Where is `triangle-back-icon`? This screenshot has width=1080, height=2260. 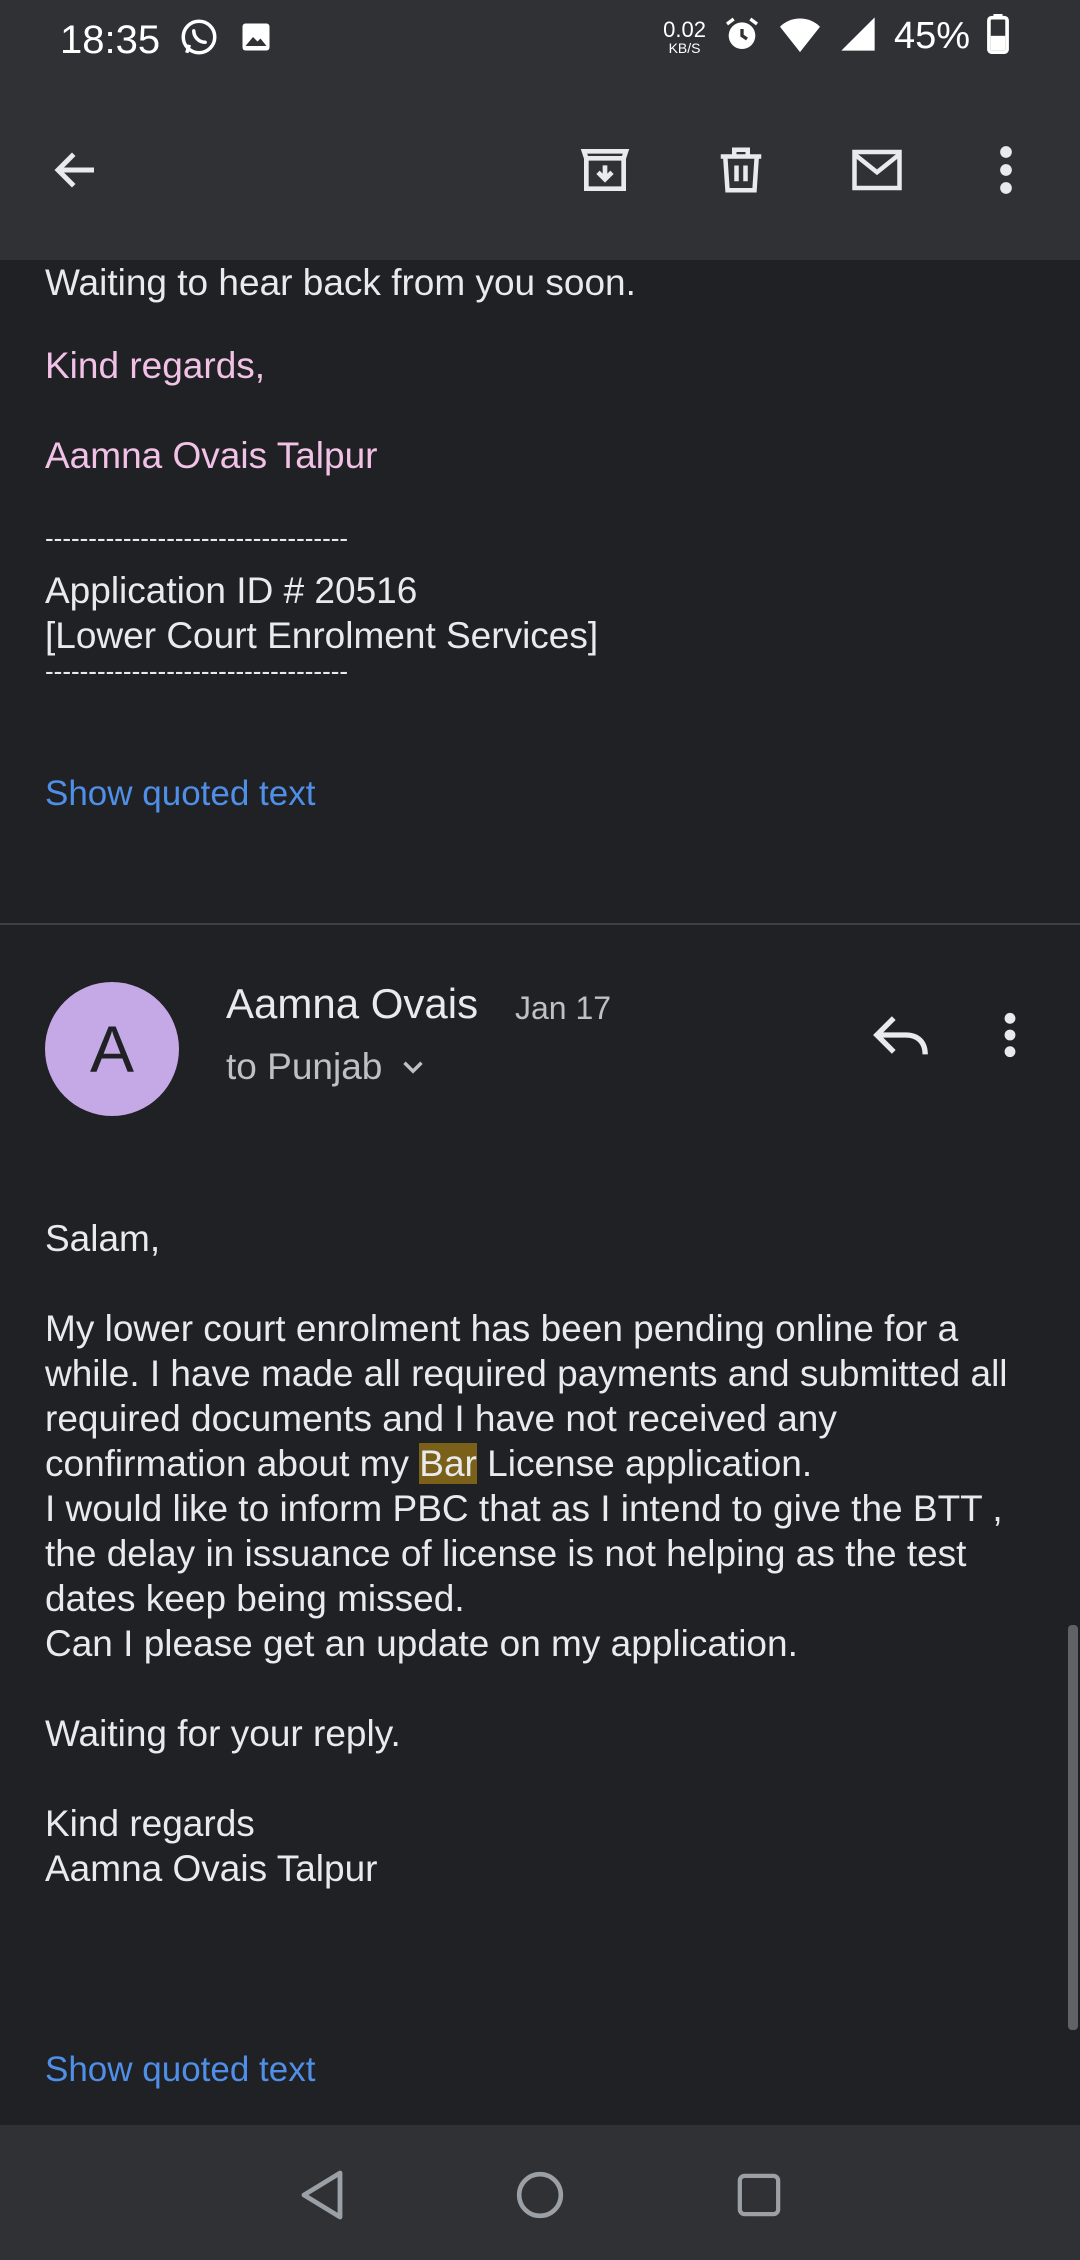 triangle-back-icon is located at coordinates (322, 2195).